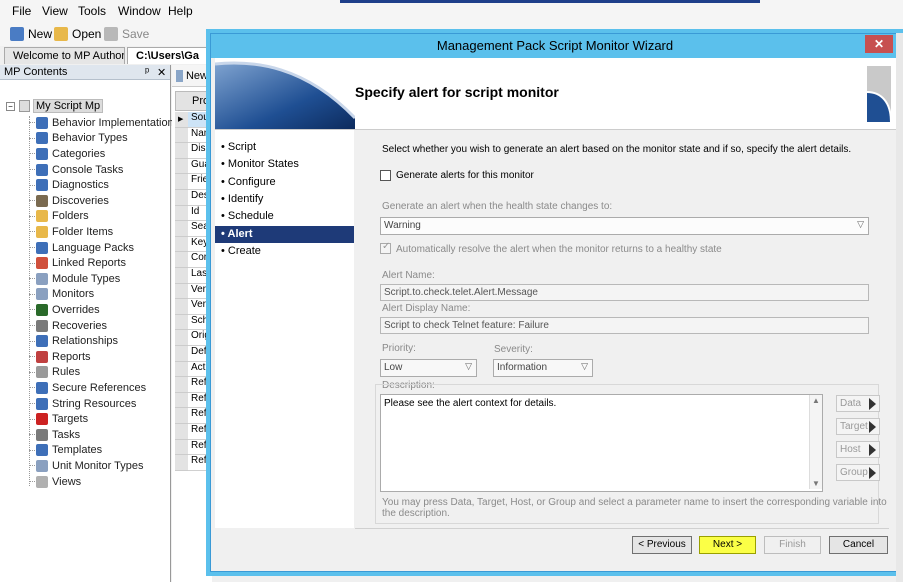 This screenshot has height=582, width=903. I want to click on tree-item-linked-reports: Linked Reports, so click(77, 263).